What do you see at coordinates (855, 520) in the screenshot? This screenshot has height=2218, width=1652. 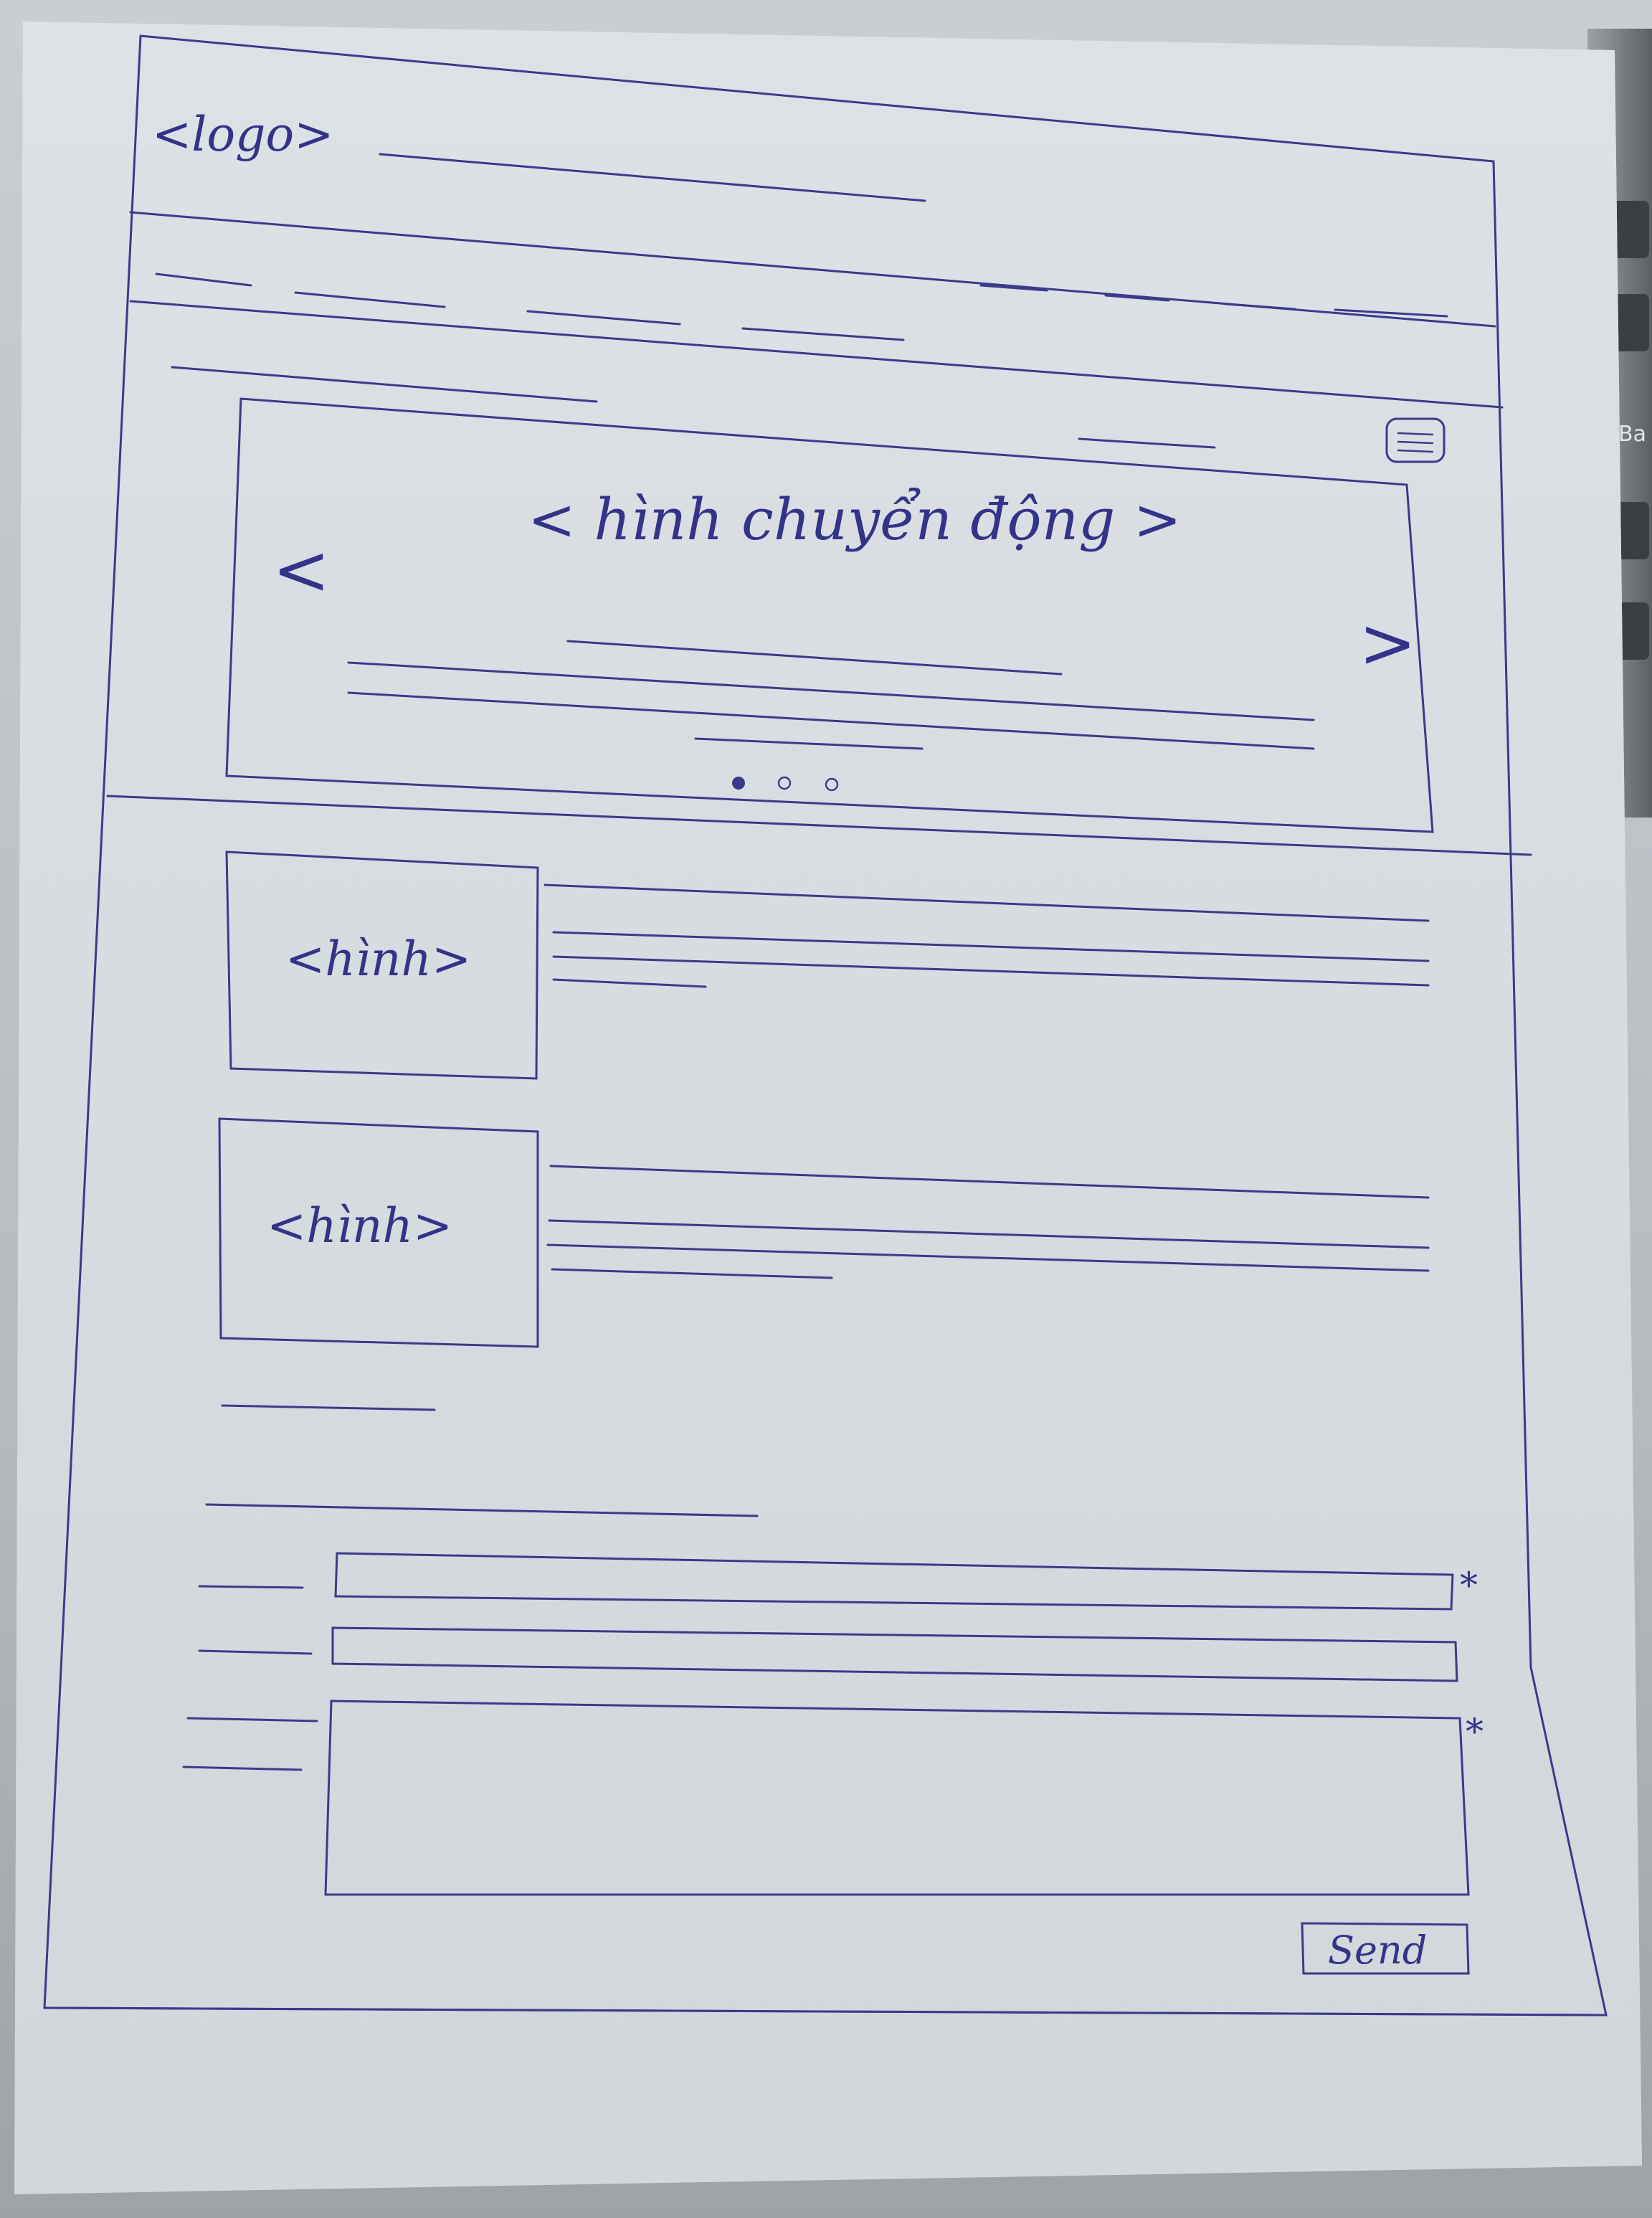 I see `slider-image-placeholder: < hình chuyển động >` at bounding box center [855, 520].